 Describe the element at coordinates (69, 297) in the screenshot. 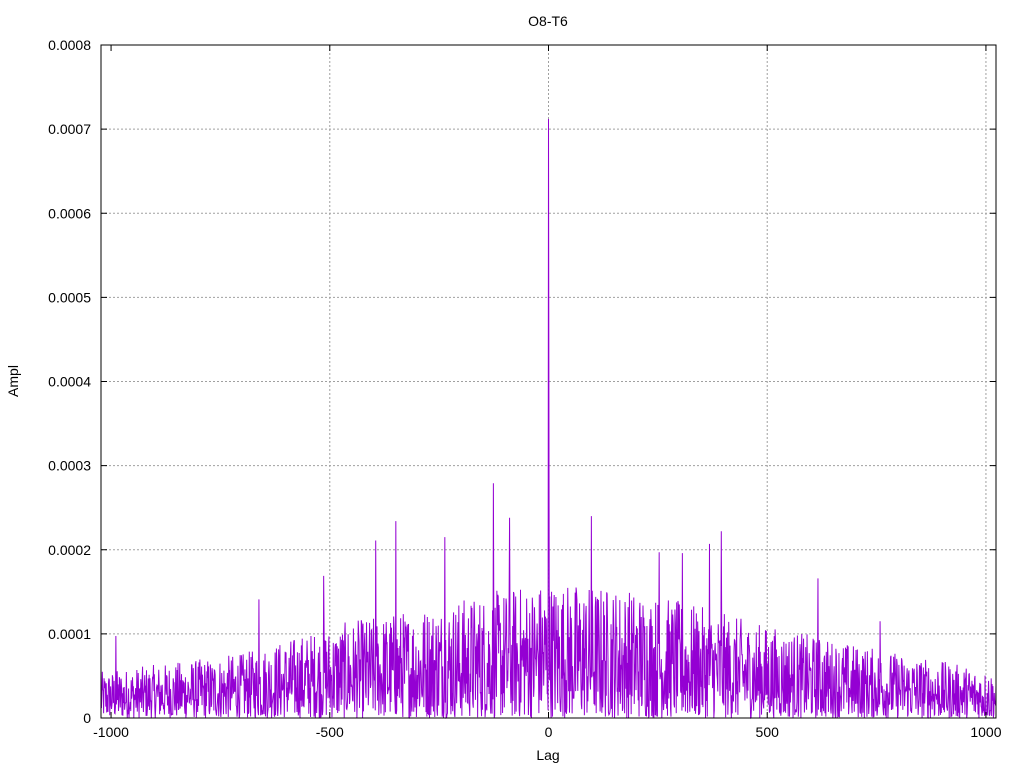

I see `y-tick-label: 0.0005` at that location.